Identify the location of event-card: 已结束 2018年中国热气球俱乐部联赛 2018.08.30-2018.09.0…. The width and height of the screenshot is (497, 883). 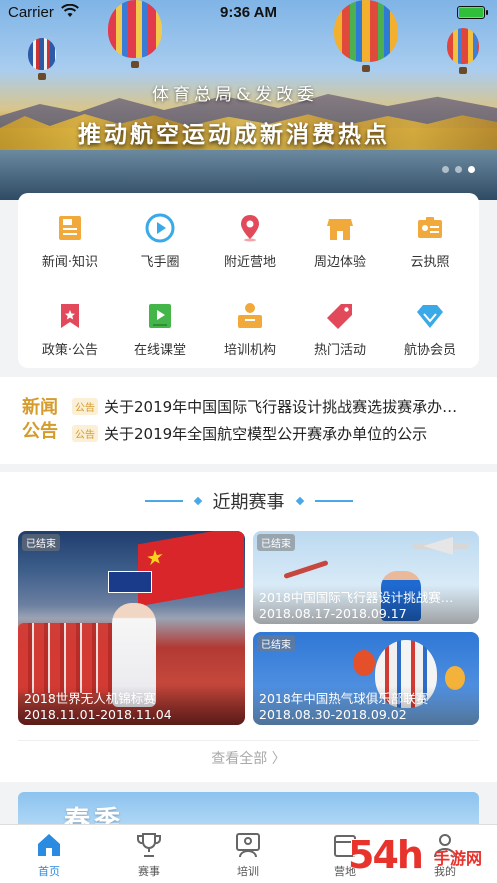
(366, 678).